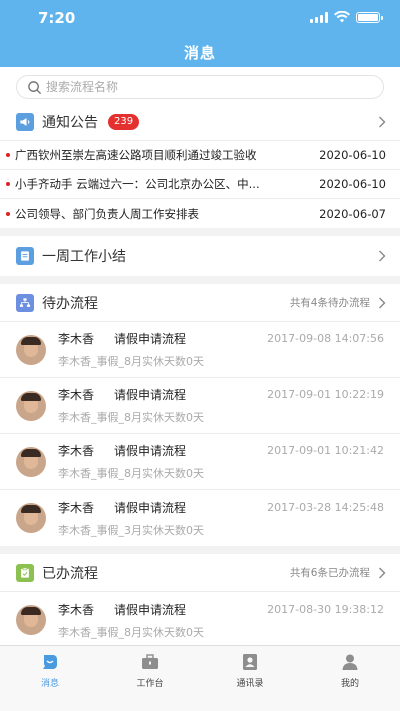  What do you see at coordinates (350, 678) in the screenshot?
I see `tab-profile: 我的` at bounding box center [350, 678].